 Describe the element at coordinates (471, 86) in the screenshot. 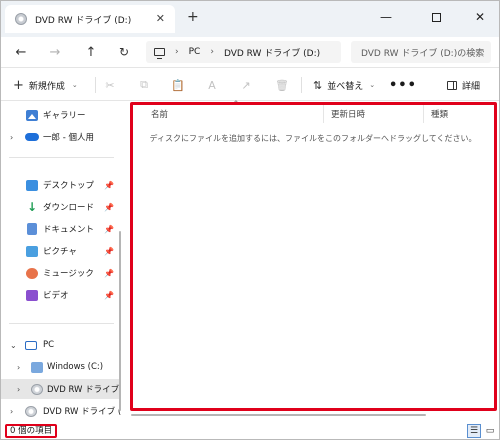

I see `details-label: 詳細` at that location.